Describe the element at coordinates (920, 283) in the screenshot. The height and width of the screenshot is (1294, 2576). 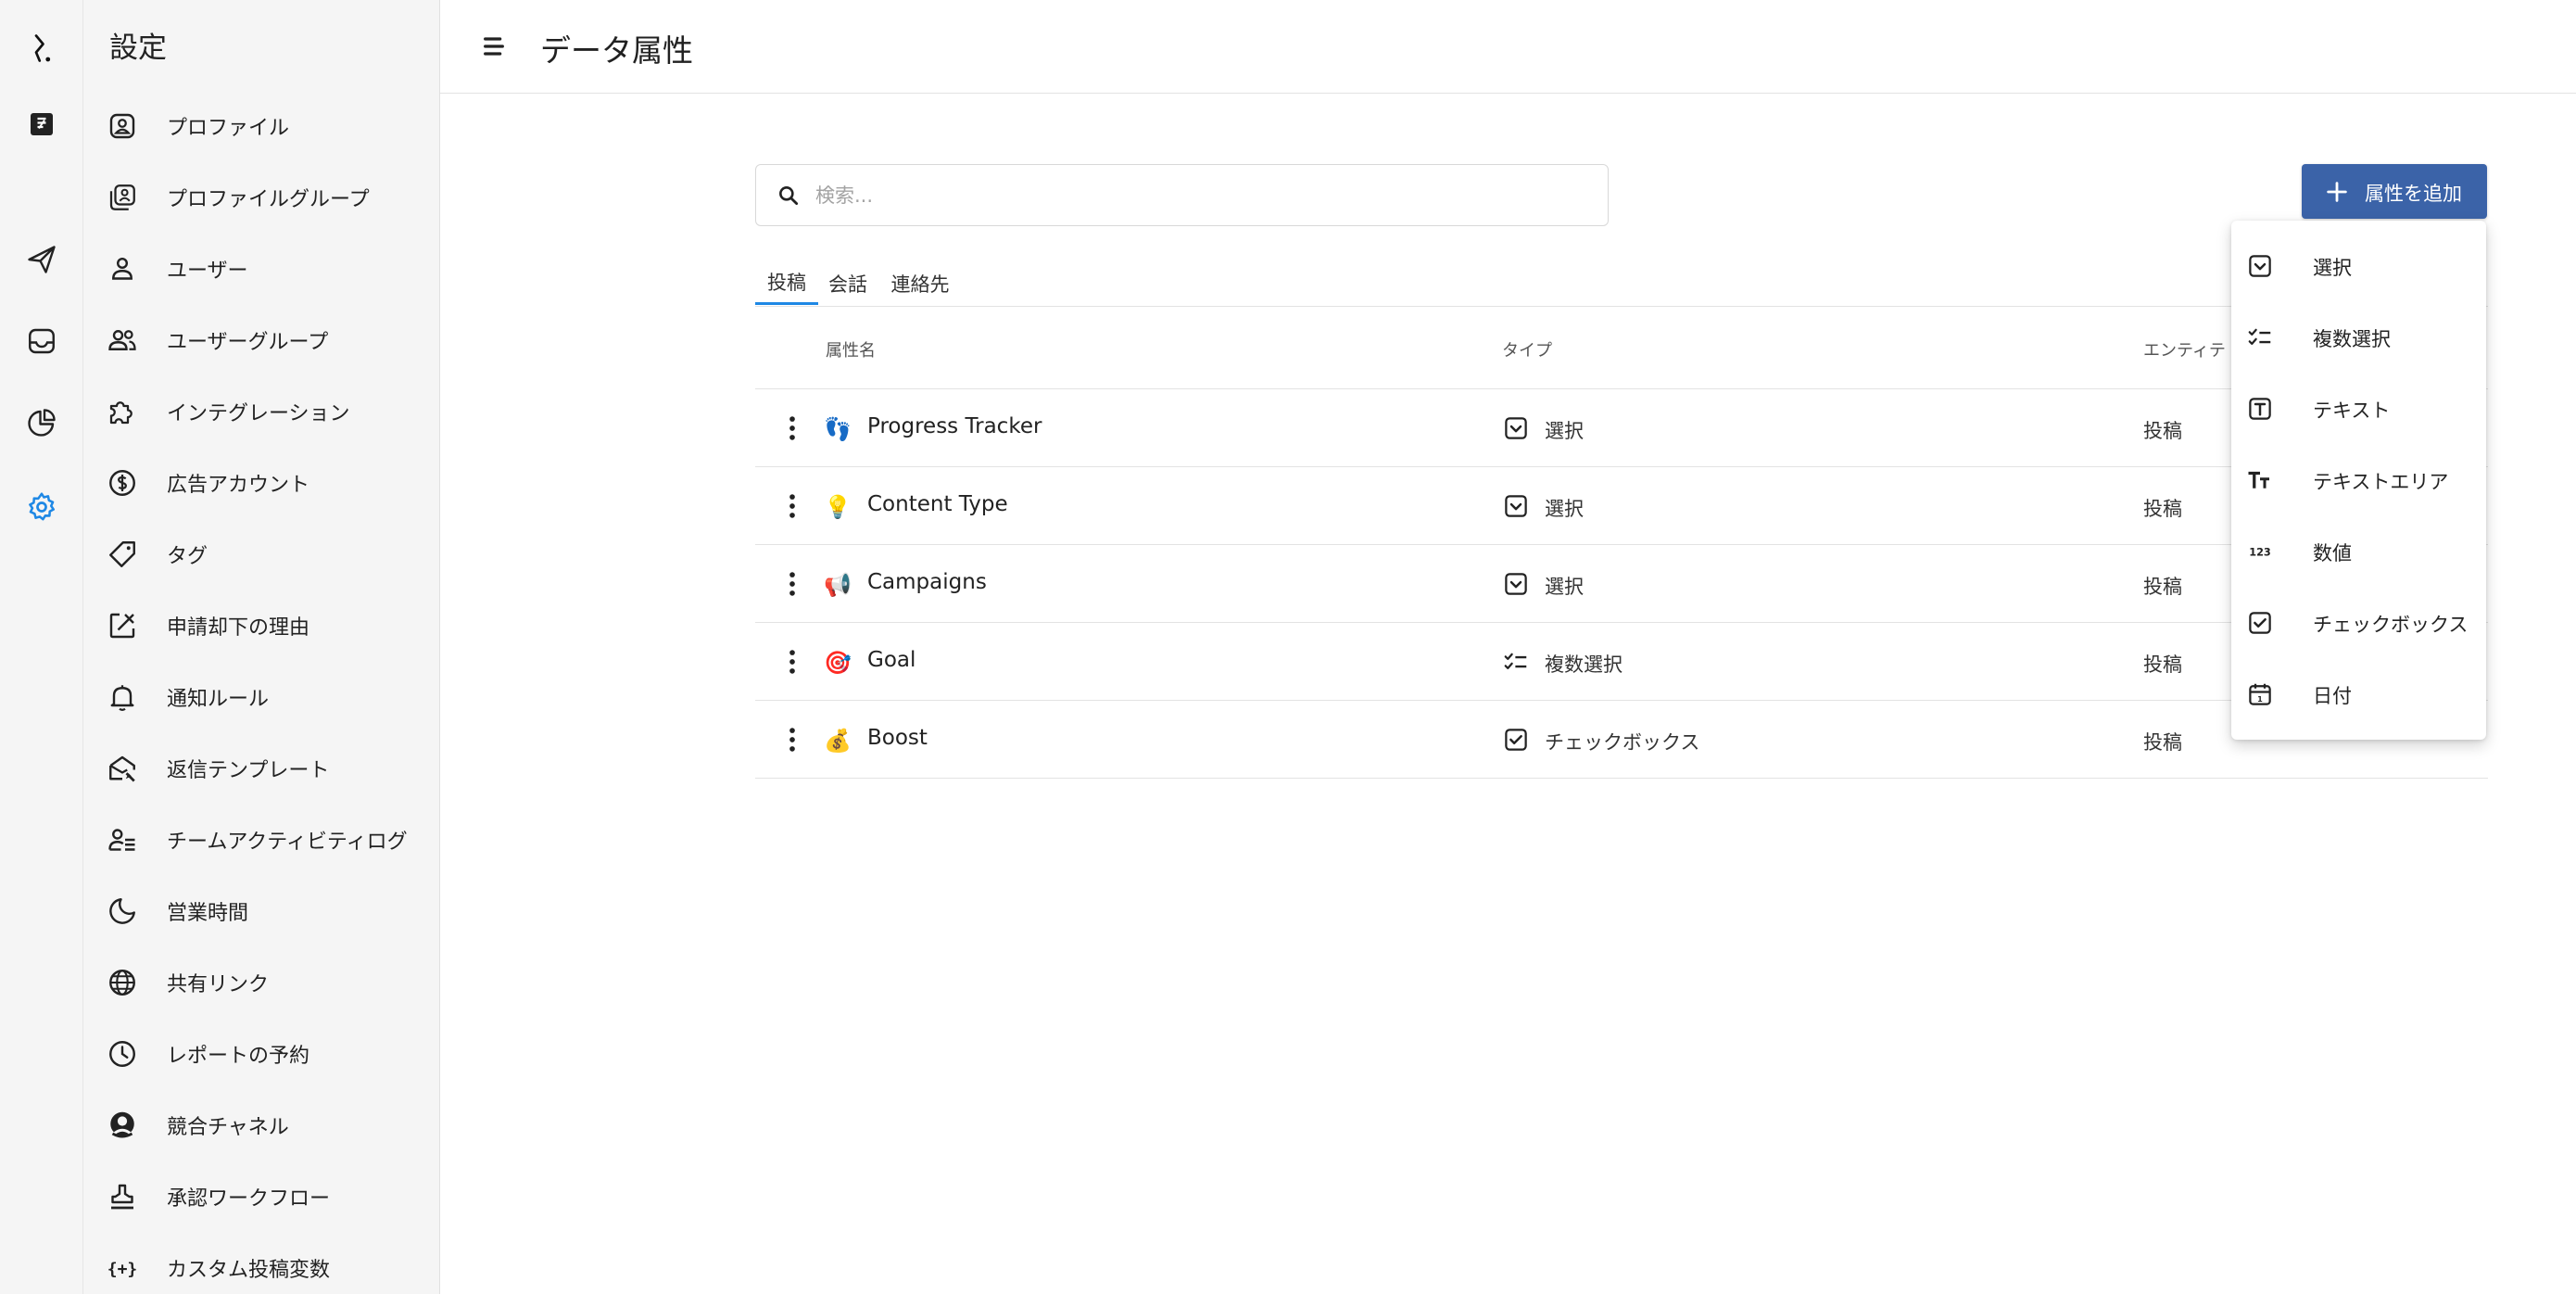
I see `tab-contacts: 連絡先` at that location.